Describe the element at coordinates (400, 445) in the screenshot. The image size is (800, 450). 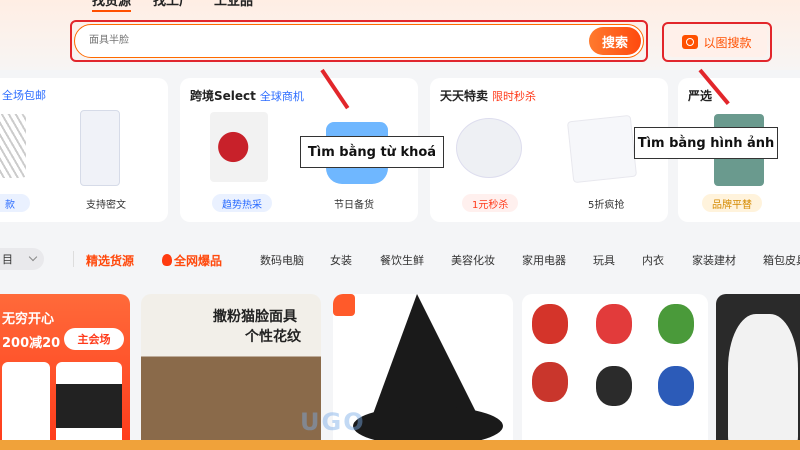
I see `bottom-bar` at that location.